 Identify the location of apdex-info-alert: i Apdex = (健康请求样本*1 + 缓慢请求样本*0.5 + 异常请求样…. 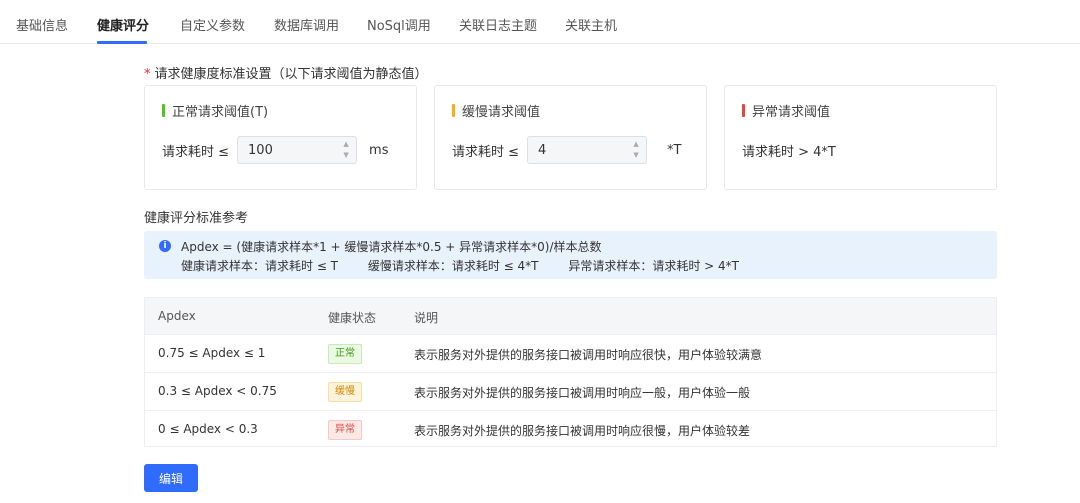
(570, 255).